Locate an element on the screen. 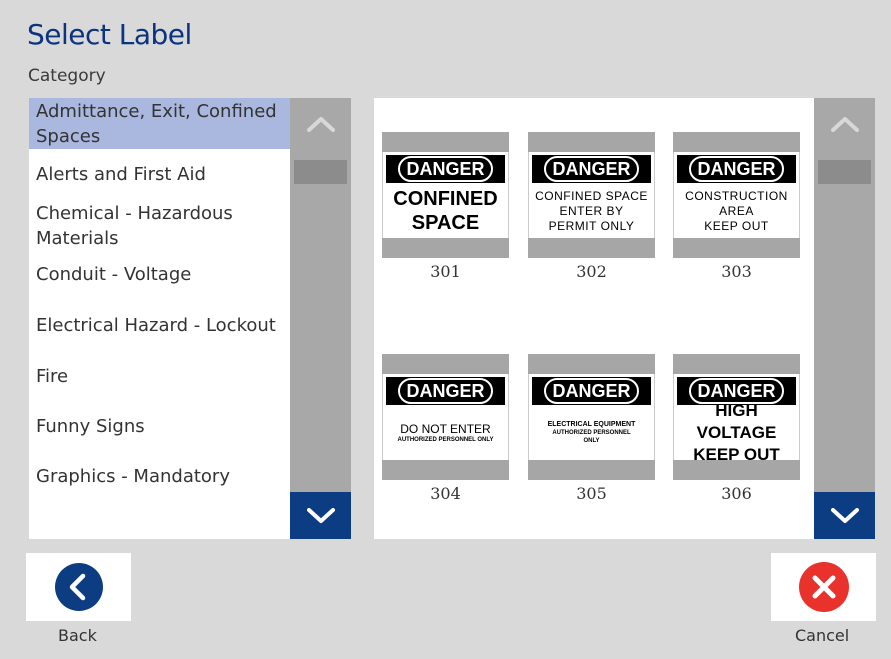 This screenshot has width=891, height=659. label-message: CONFINED SPACE ENTER BY PERMIT ONLY is located at coordinates (591, 210).